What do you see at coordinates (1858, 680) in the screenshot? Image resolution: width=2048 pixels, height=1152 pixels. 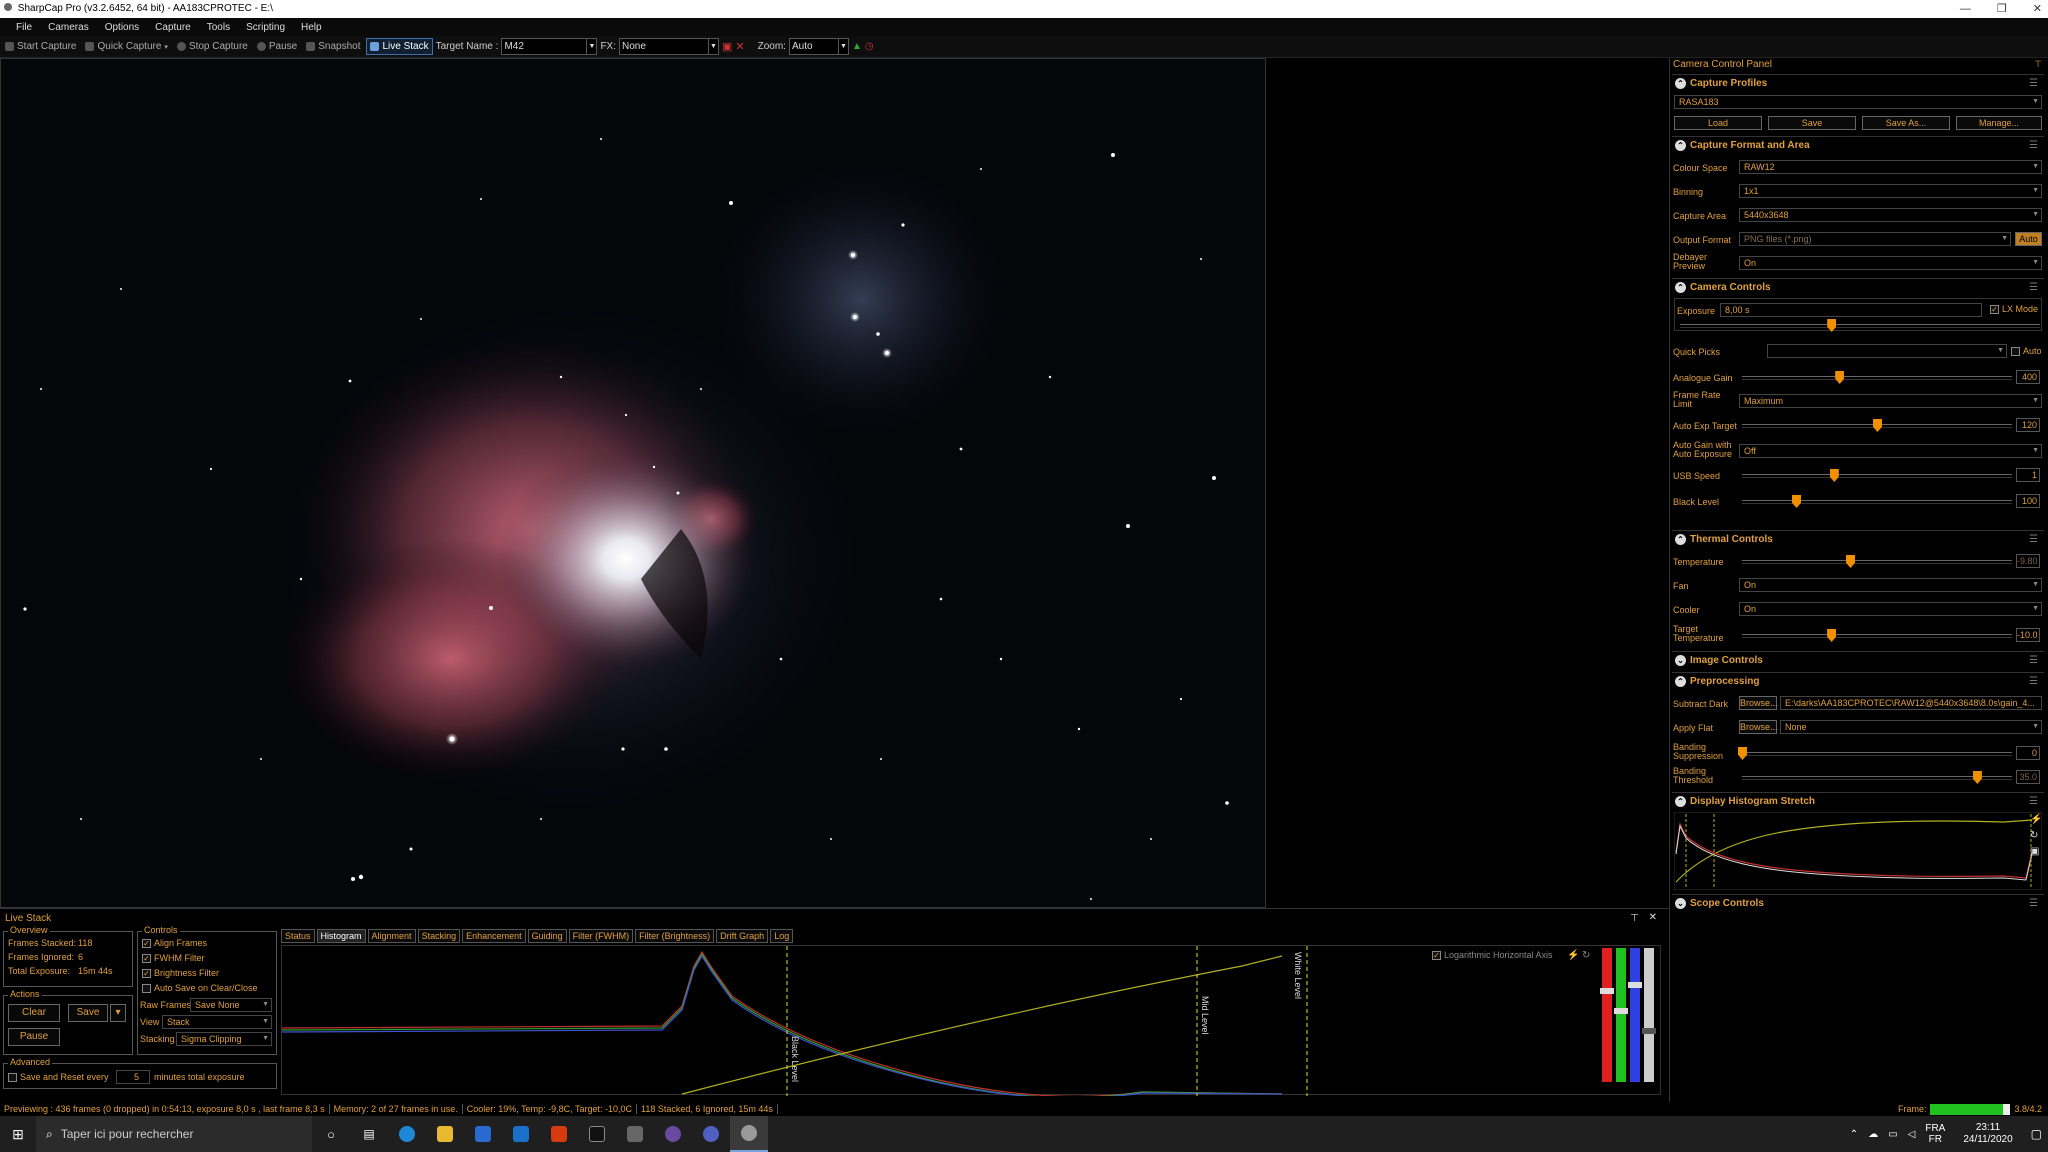 I see `preprocessing-header: ⌃ Preprocessing ☰` at bounding box center [1858, 680].